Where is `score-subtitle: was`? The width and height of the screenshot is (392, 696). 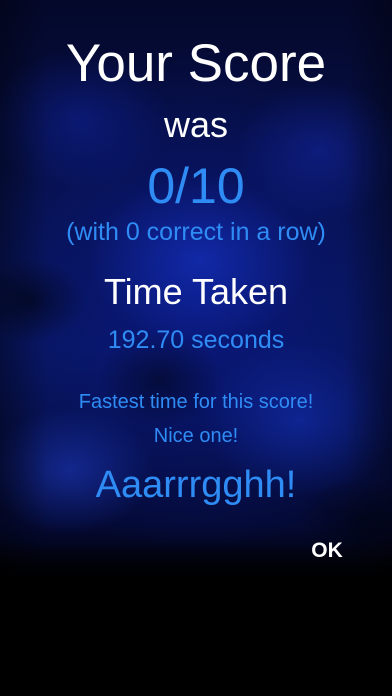 score-subtitle: was is located at coordinates (196, 124).